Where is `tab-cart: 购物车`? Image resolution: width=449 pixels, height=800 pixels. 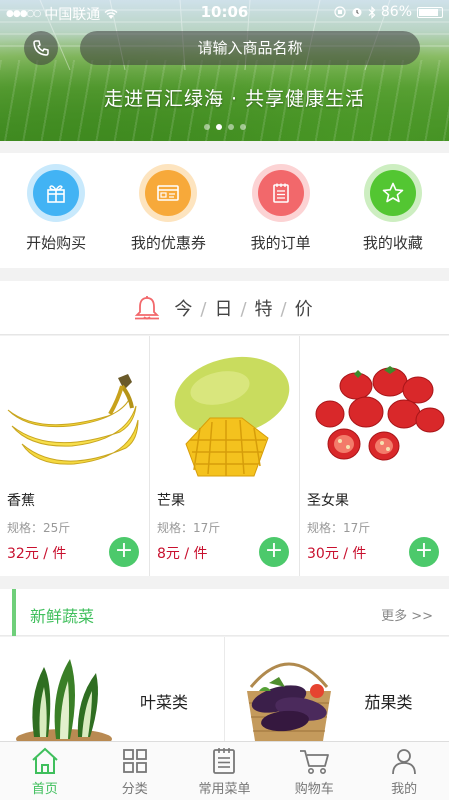 tab-cart: 购物车 is located at coordinates (314, 771).